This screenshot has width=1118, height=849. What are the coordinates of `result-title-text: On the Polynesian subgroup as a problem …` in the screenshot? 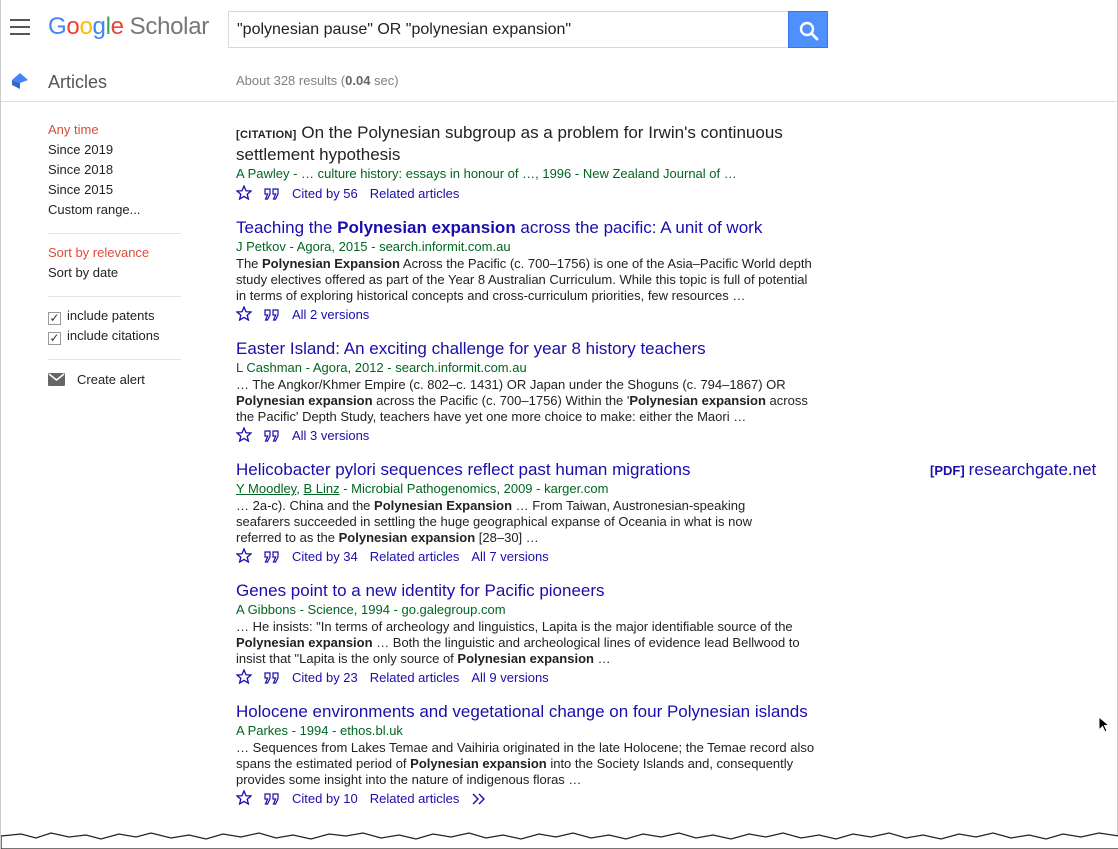 It's located at (509, 143).